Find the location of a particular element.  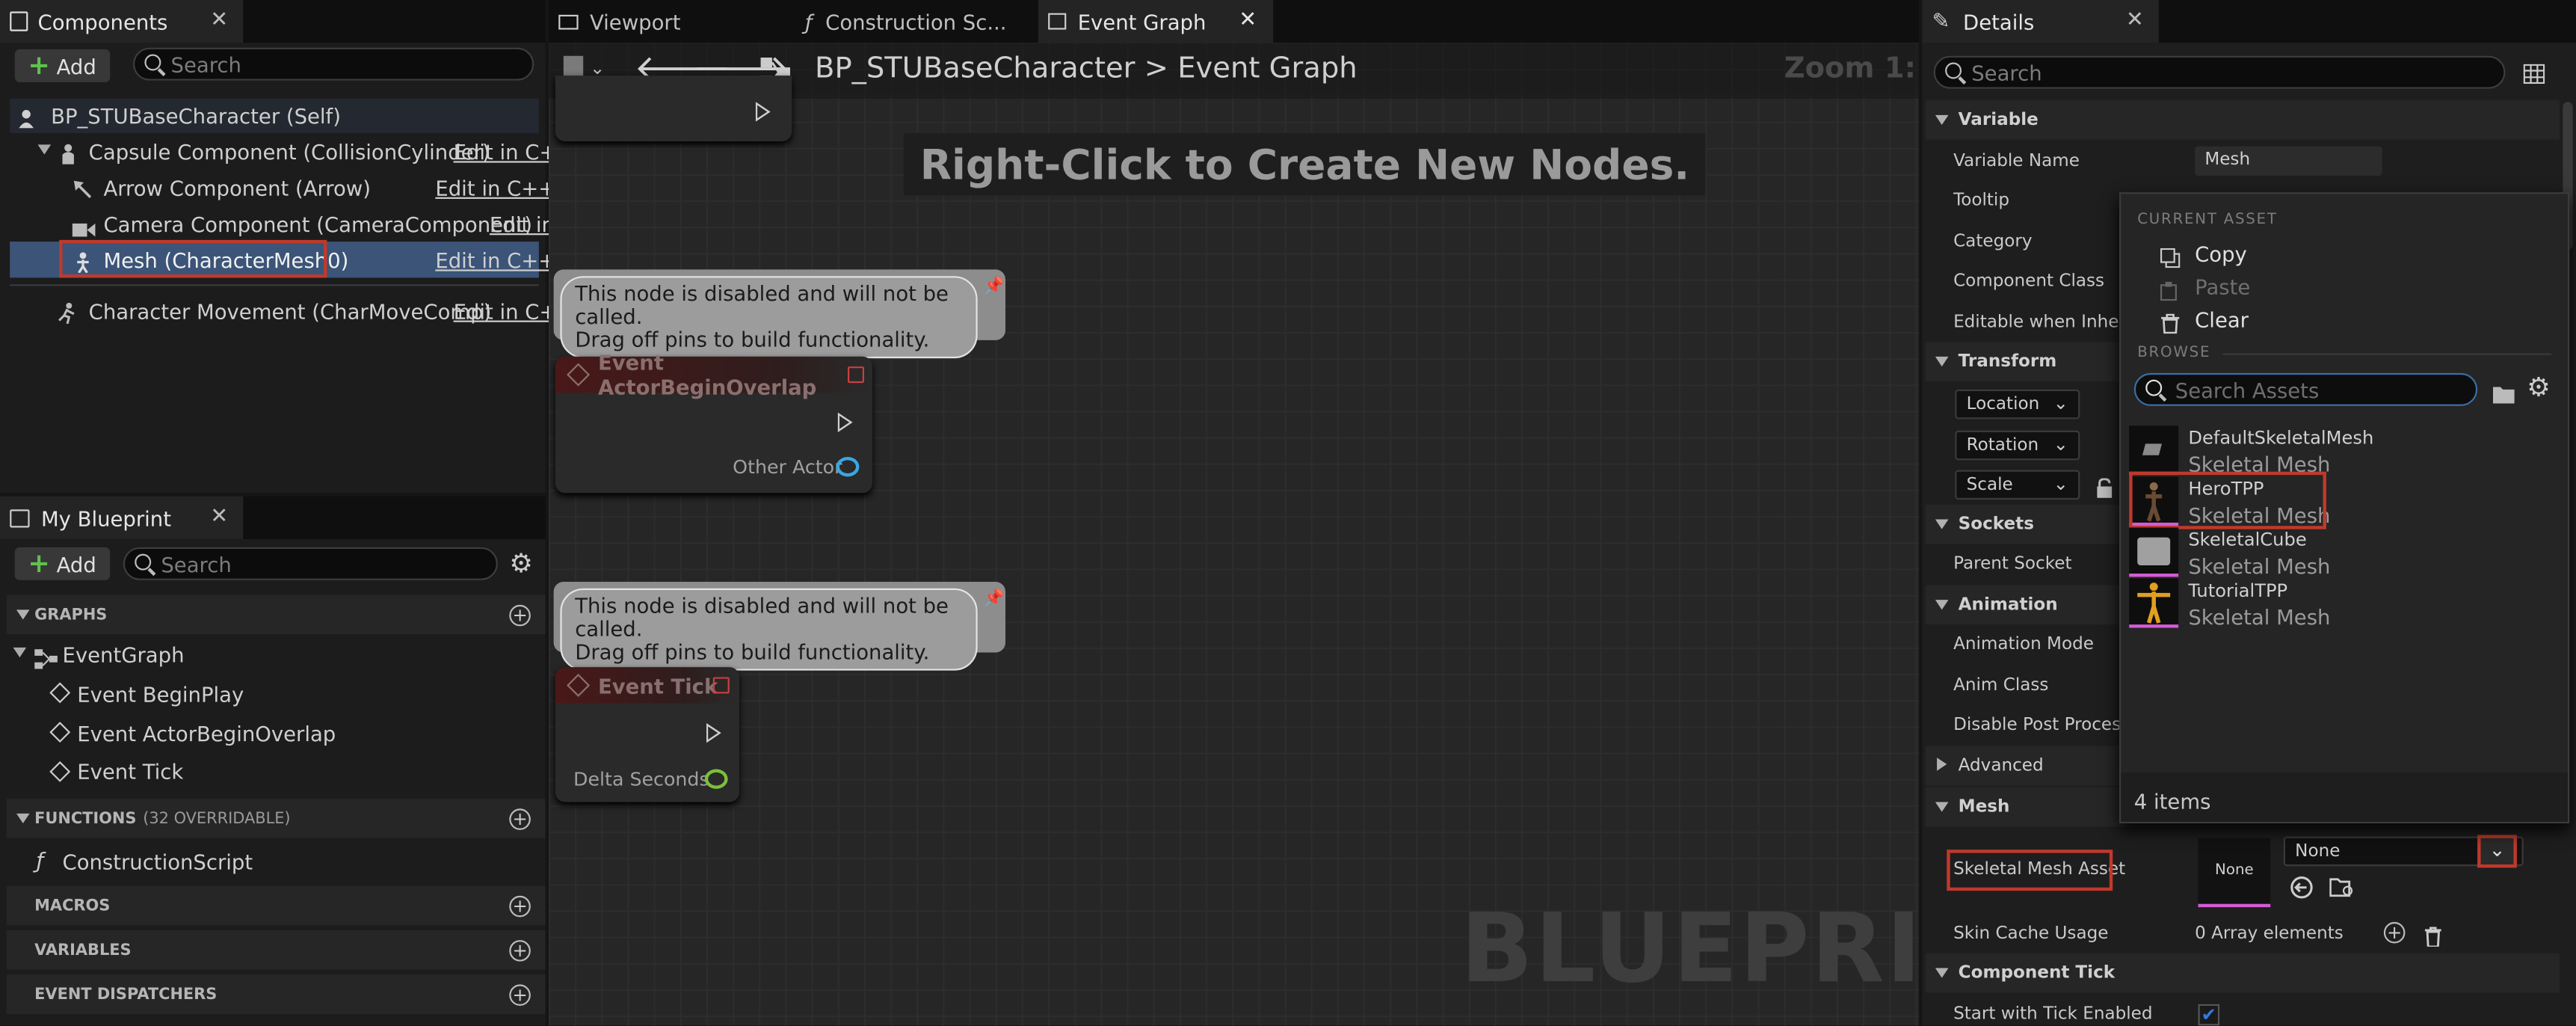

browse-divider is located at coordinates (2387, 354).